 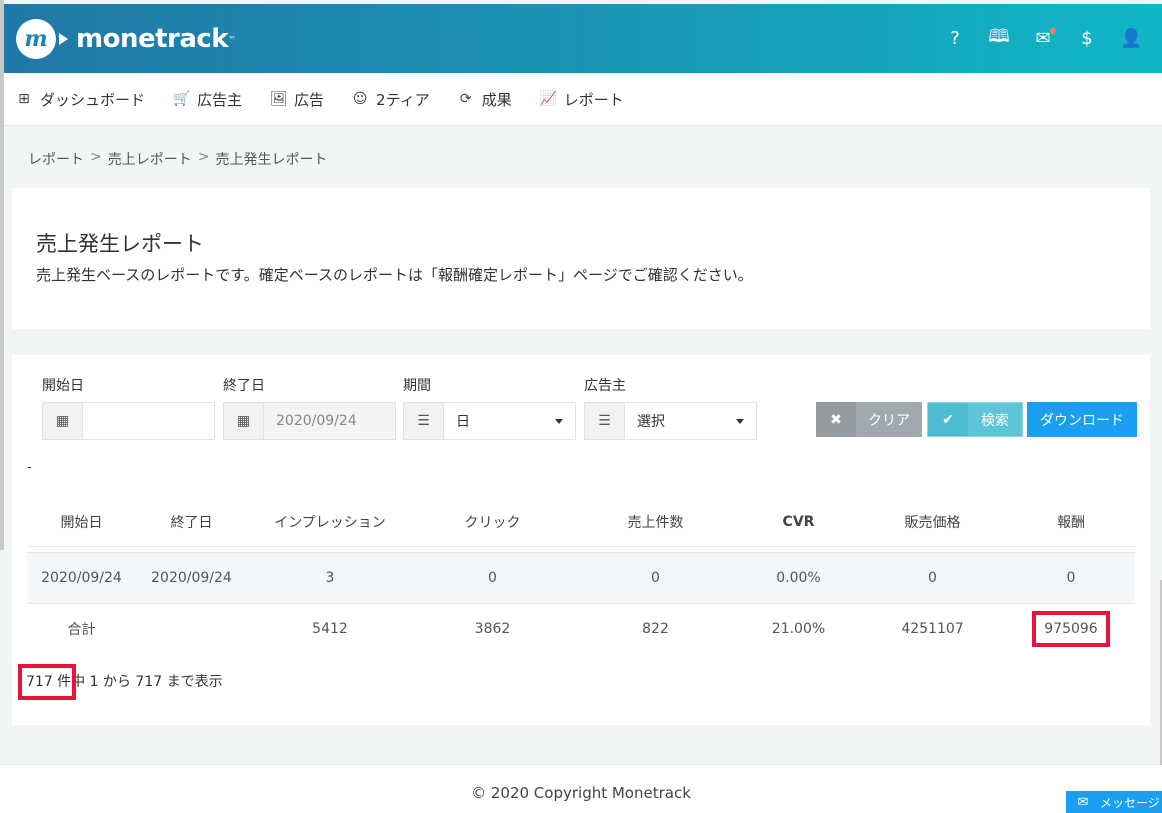 I want to click on nav-item-label: 広告主, so click(x=220, y=99).